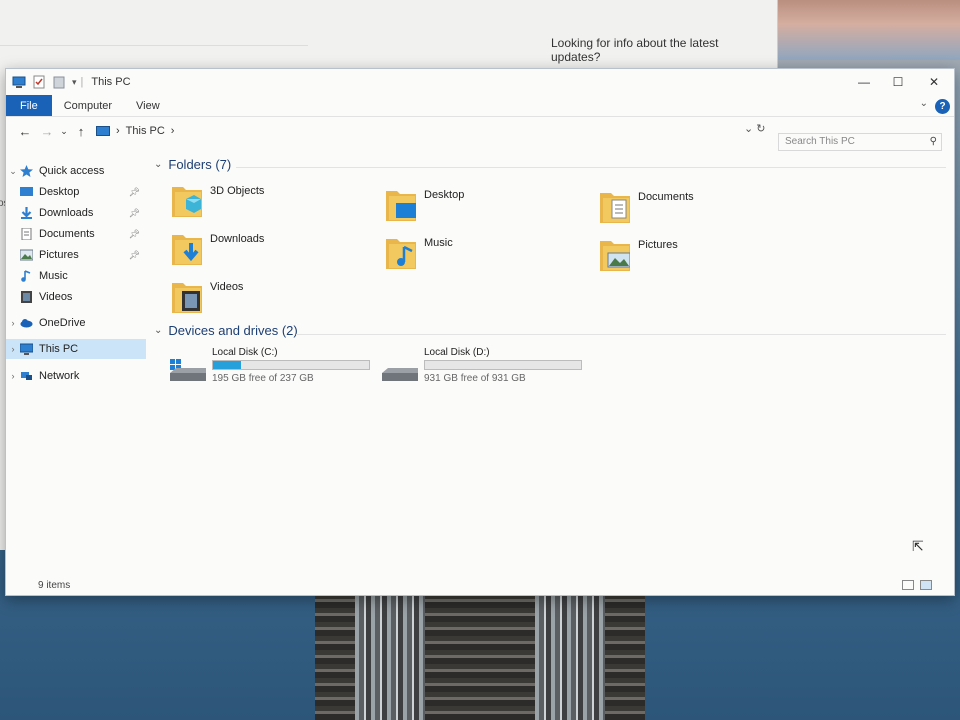 The image size is (960, 720). I want to click on sidebar-item-label: Network, so click(59, 376).